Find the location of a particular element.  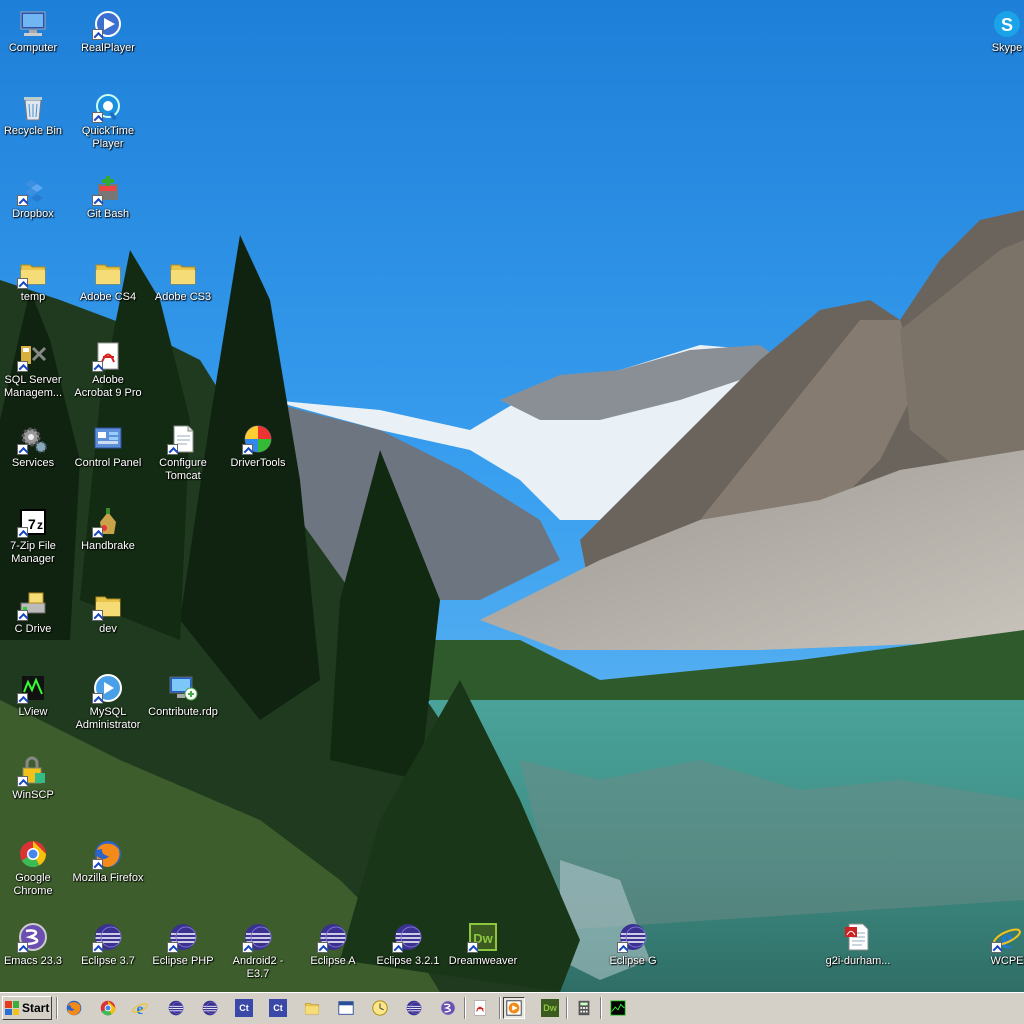

services-gear-icon is located at coordinates (33, 439).